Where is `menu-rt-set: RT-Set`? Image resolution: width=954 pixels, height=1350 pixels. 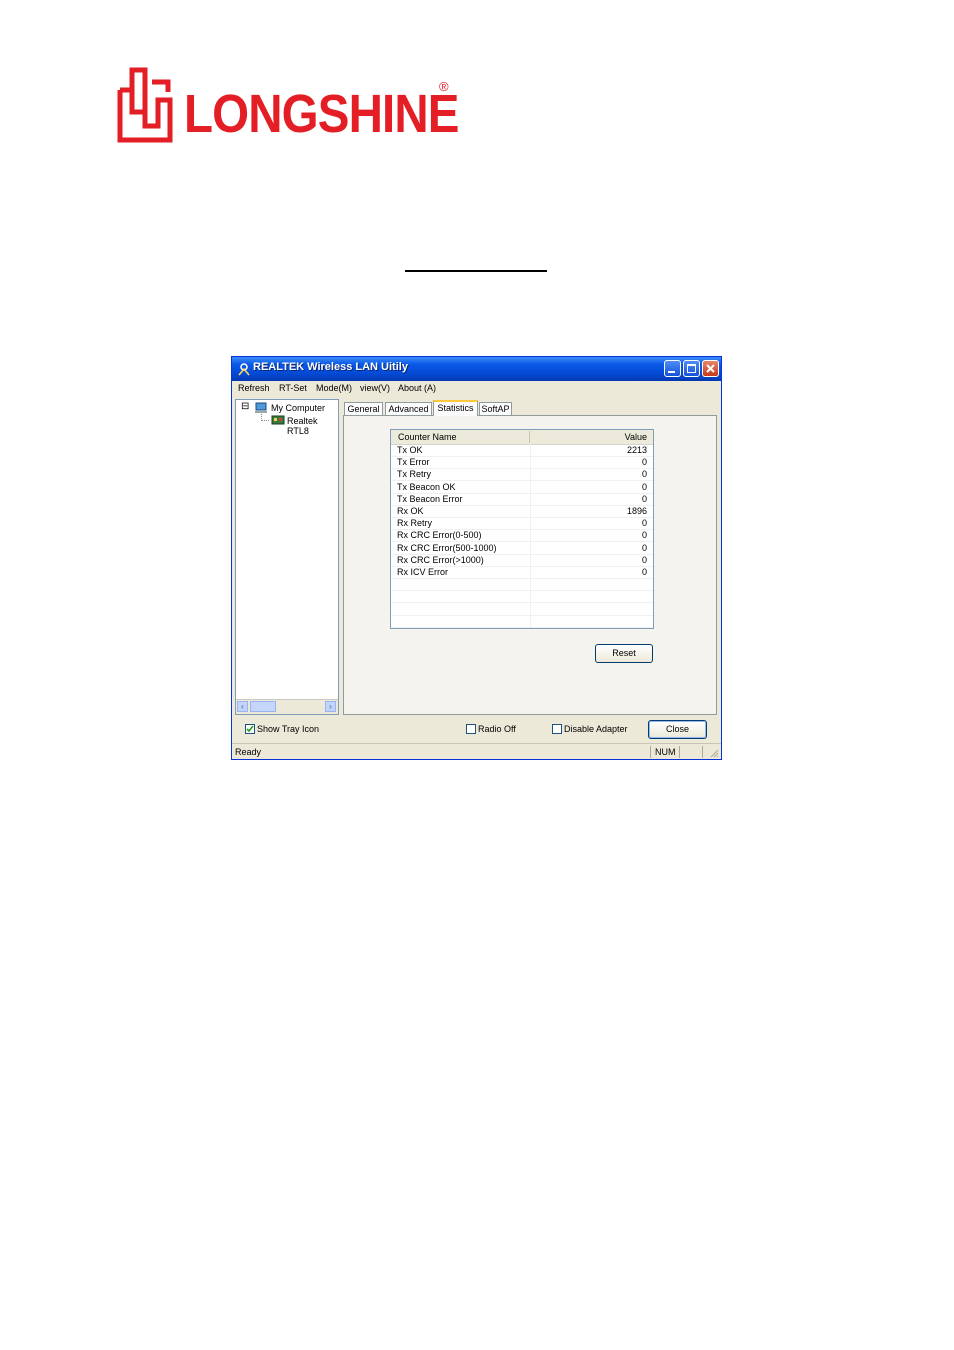 menu-rt-set: RT-Set is located at coordinates (293, 388).